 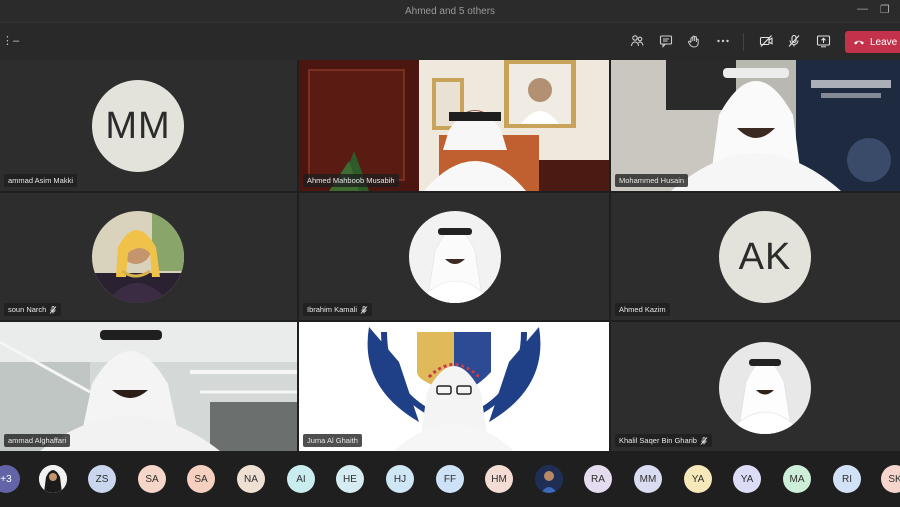 I want to click on participant-name: Ahmed Mahboob Musabih, so click(x=351, y=180).